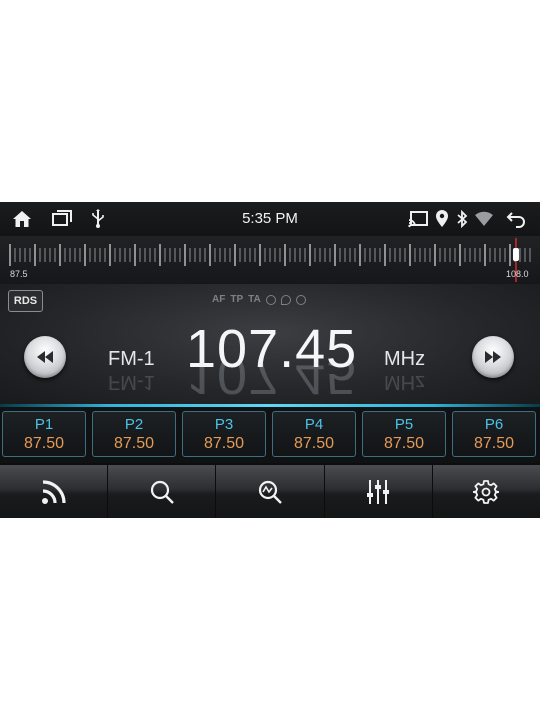 This screenshot has height=720, width=540. I want to click on rds-feed-button, so click(54, 491).